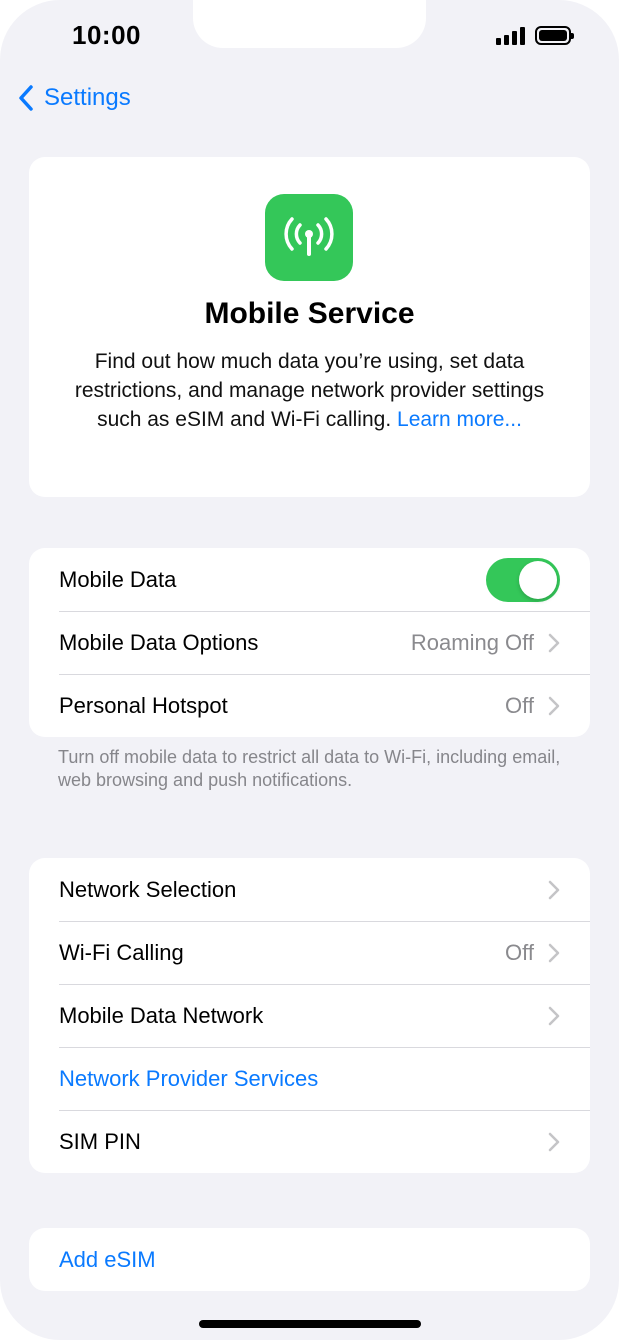 This screenshot has height=1340, width=619. What do you see at coordinates (310, 1324) in the screenshot?
I see `home-indicator` at bounding box center [310, 1324].